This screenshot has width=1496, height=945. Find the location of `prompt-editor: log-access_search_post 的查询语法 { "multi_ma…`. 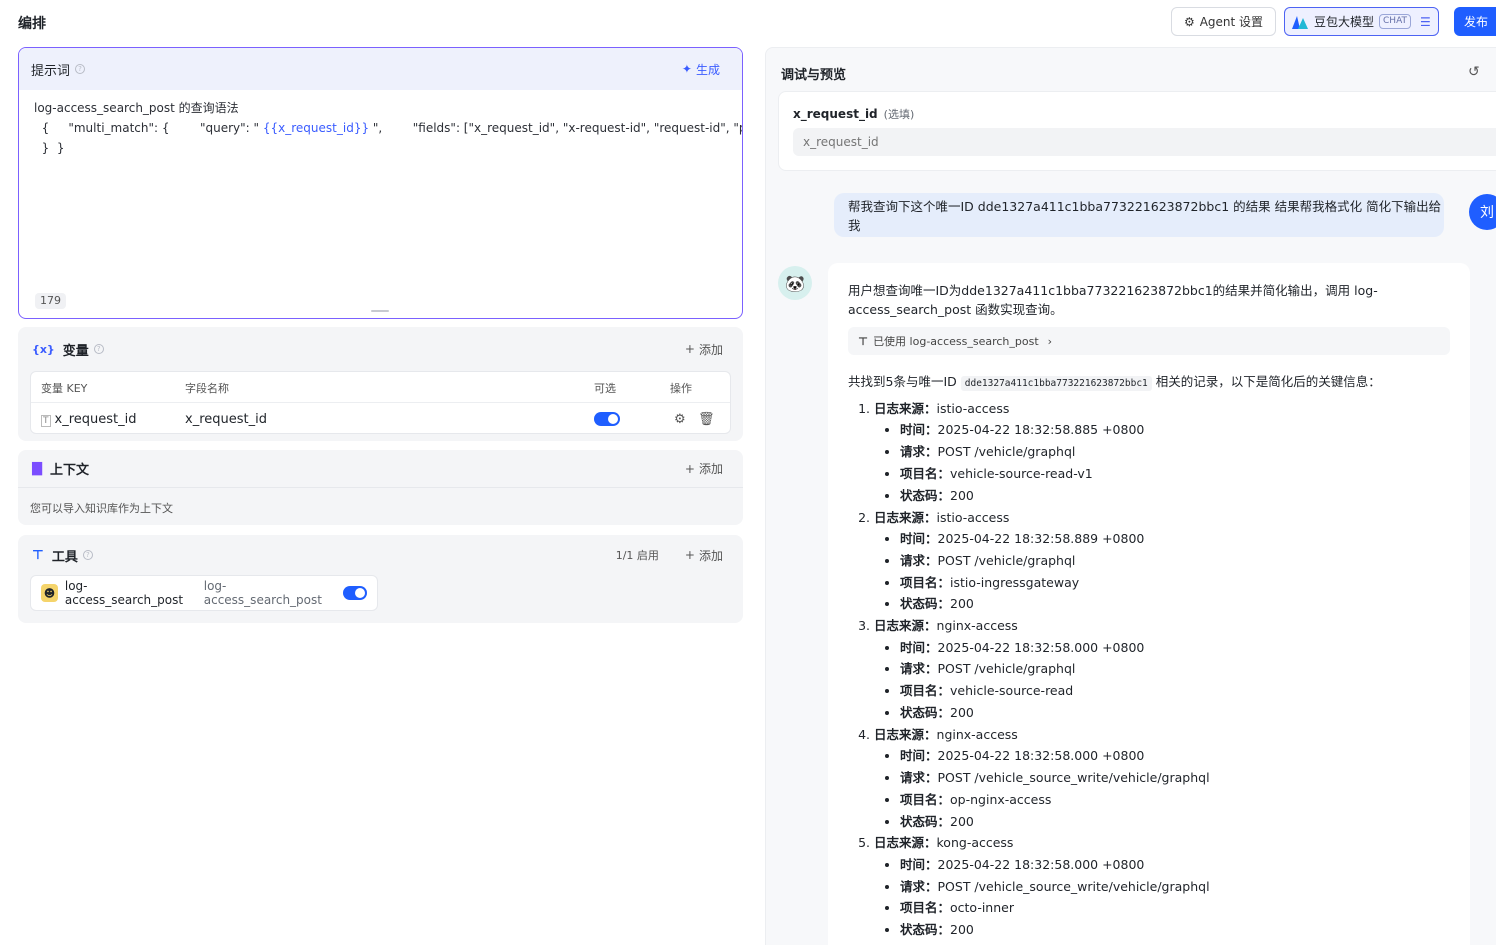

prompt-editor: log-access_search_post 的查询语法 { "multi_ma… is located at coordinates (380, 128).